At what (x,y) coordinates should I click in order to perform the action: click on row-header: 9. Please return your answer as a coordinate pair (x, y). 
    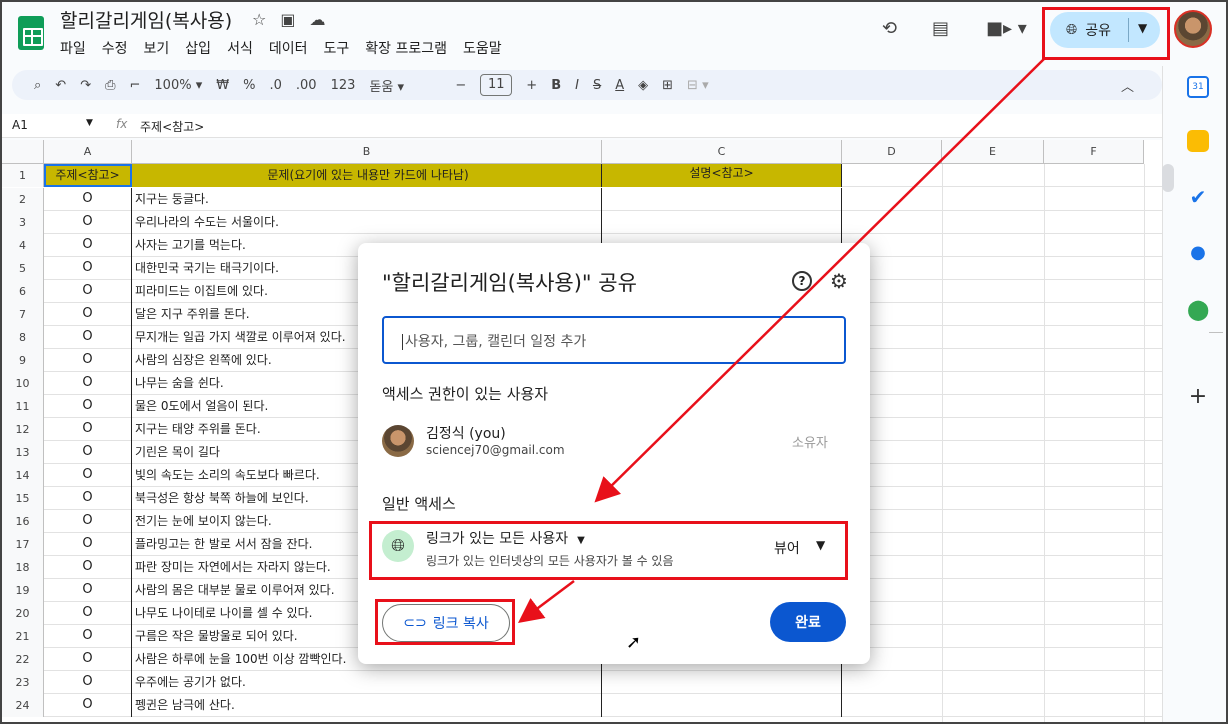
    Looking at the image, I should click on (23, 360).